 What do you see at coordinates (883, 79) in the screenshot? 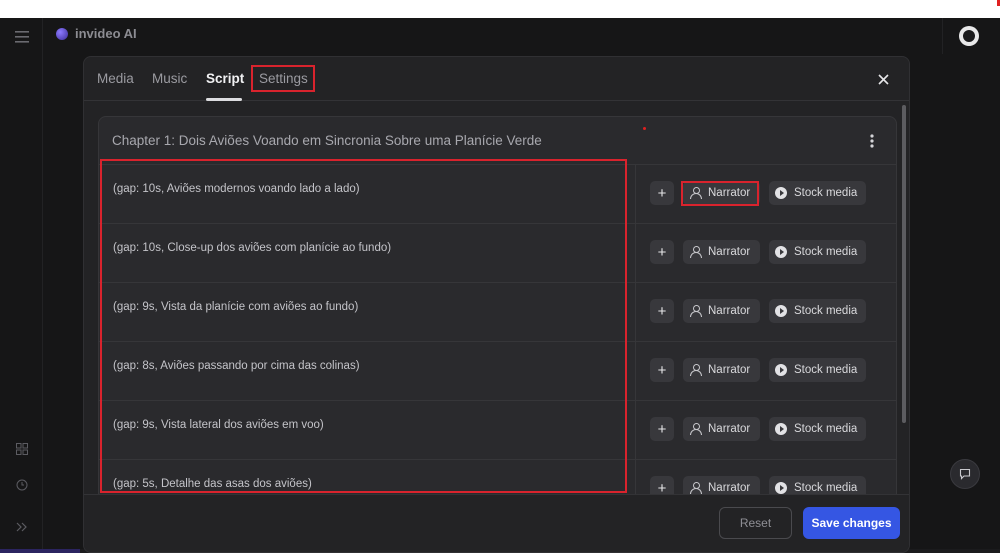
I see `close-icon` at bounding box center [883, 79].